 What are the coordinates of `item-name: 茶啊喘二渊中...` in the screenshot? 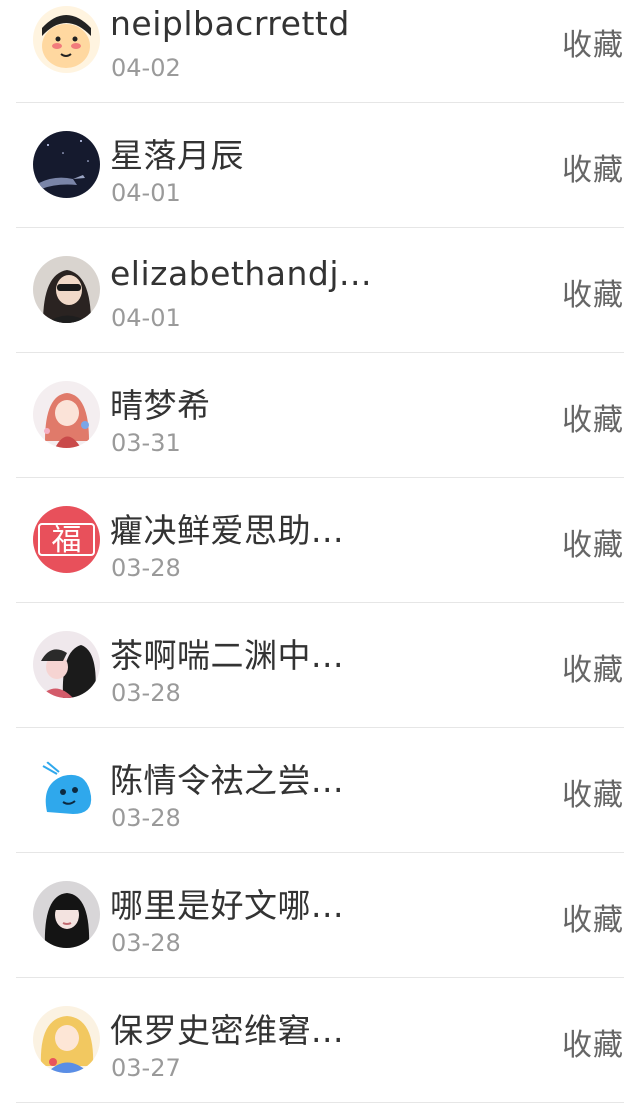 It's located at (227, 653).